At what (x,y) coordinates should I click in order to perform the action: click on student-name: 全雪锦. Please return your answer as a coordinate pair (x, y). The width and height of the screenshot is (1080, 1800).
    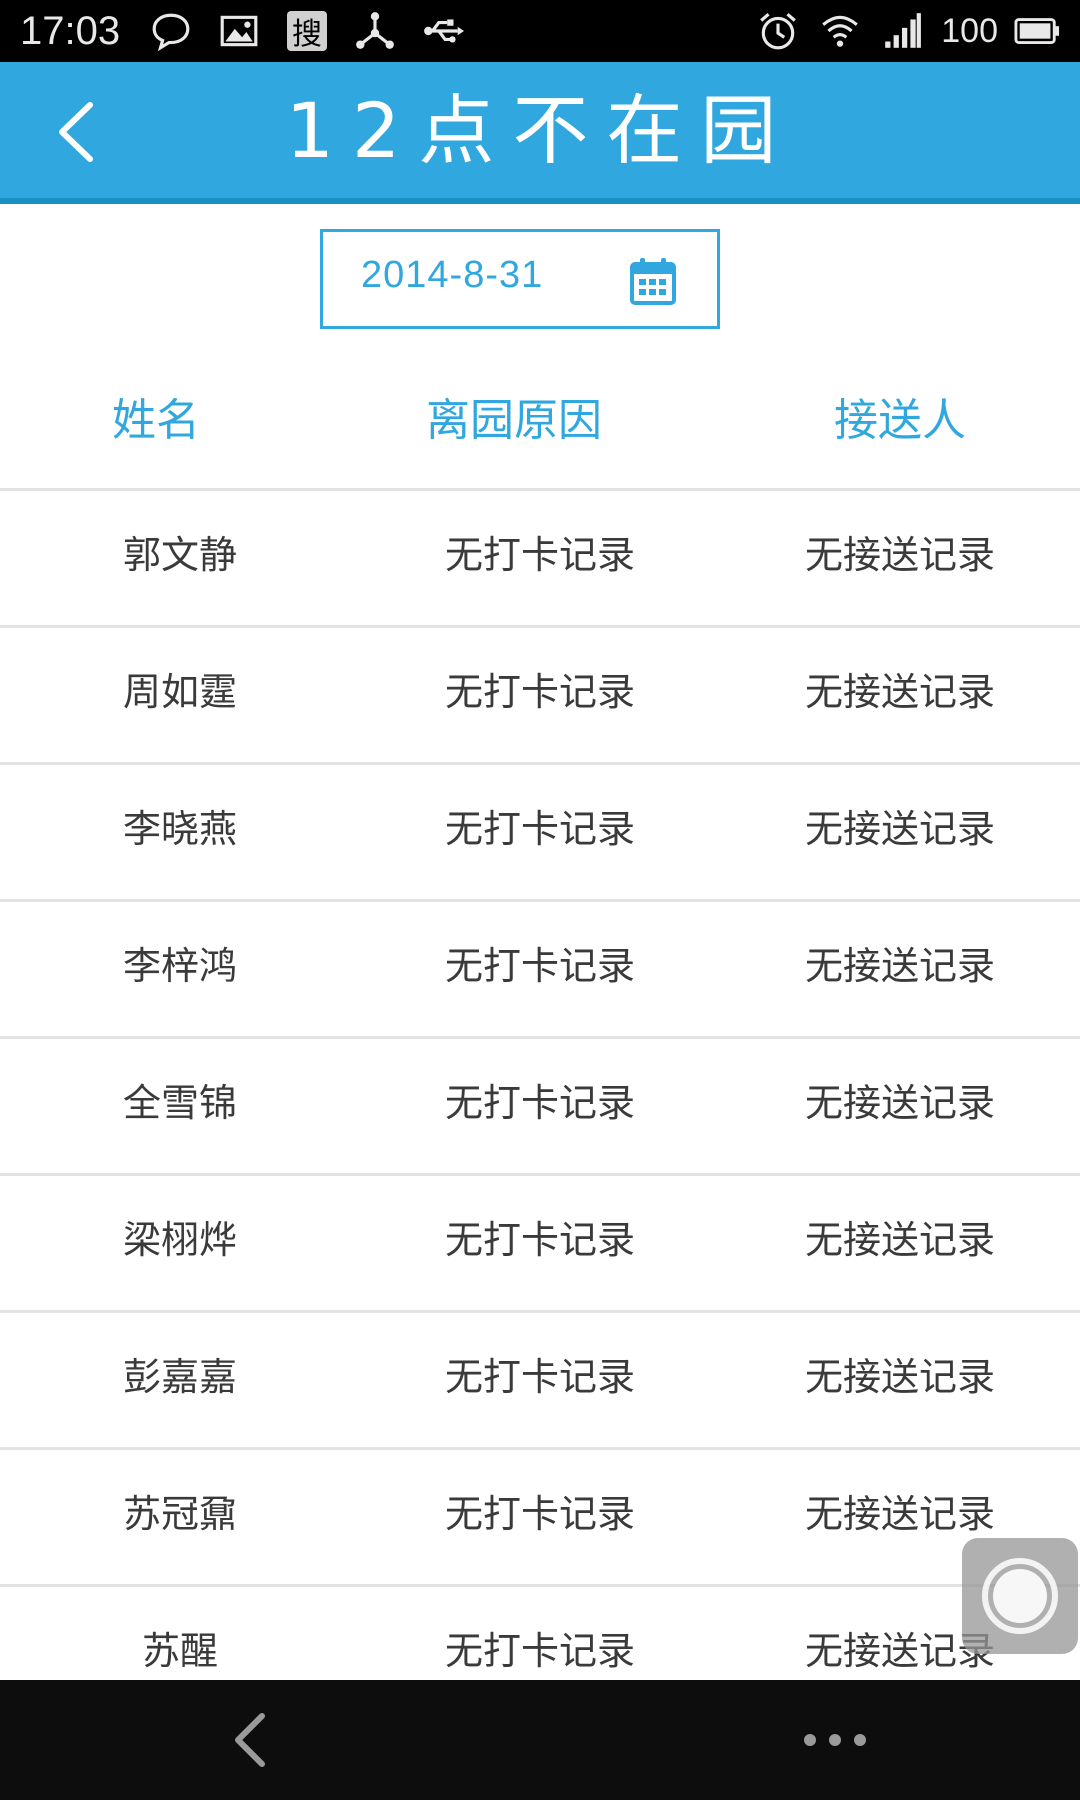
    Looking at the image, I should click on (179, 1103).